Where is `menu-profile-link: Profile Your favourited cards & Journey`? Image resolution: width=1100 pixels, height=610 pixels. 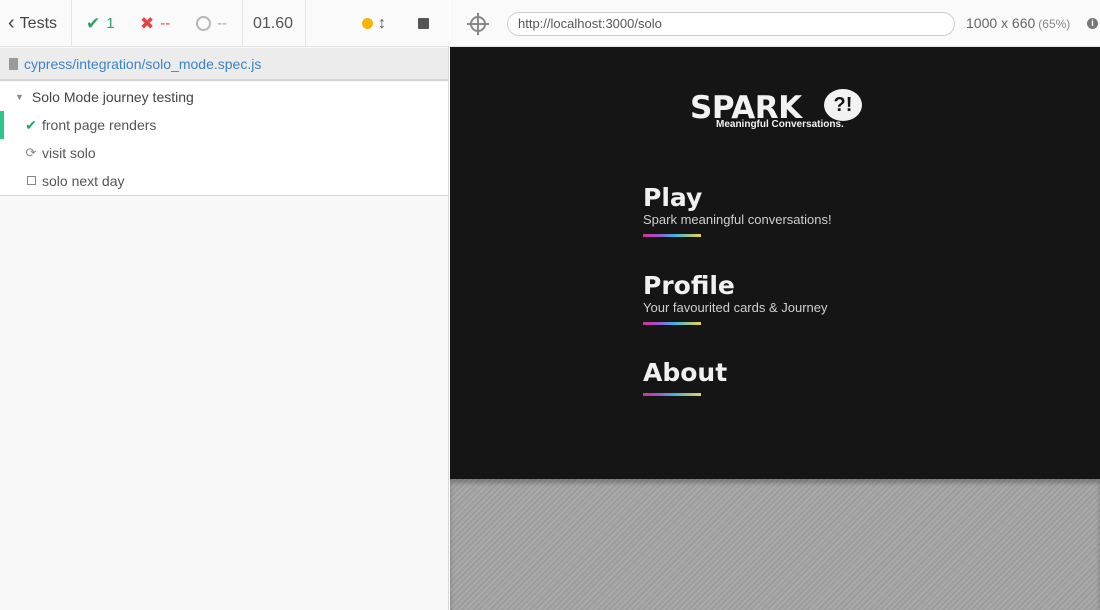 menu-profile-link: Profile Your favourited cards & Journey is located at coordinates (735, 298).